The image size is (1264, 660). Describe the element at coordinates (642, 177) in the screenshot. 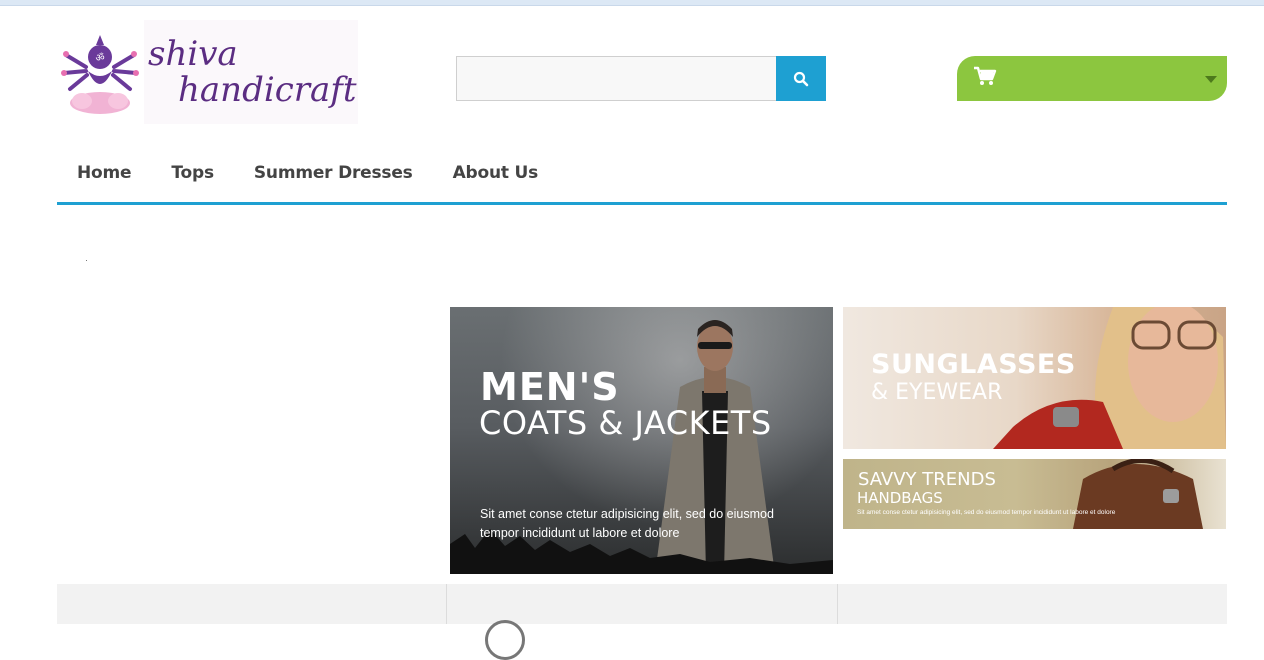

I see `main-navigation: Home Tops Summer Dresses About Us` at that location.